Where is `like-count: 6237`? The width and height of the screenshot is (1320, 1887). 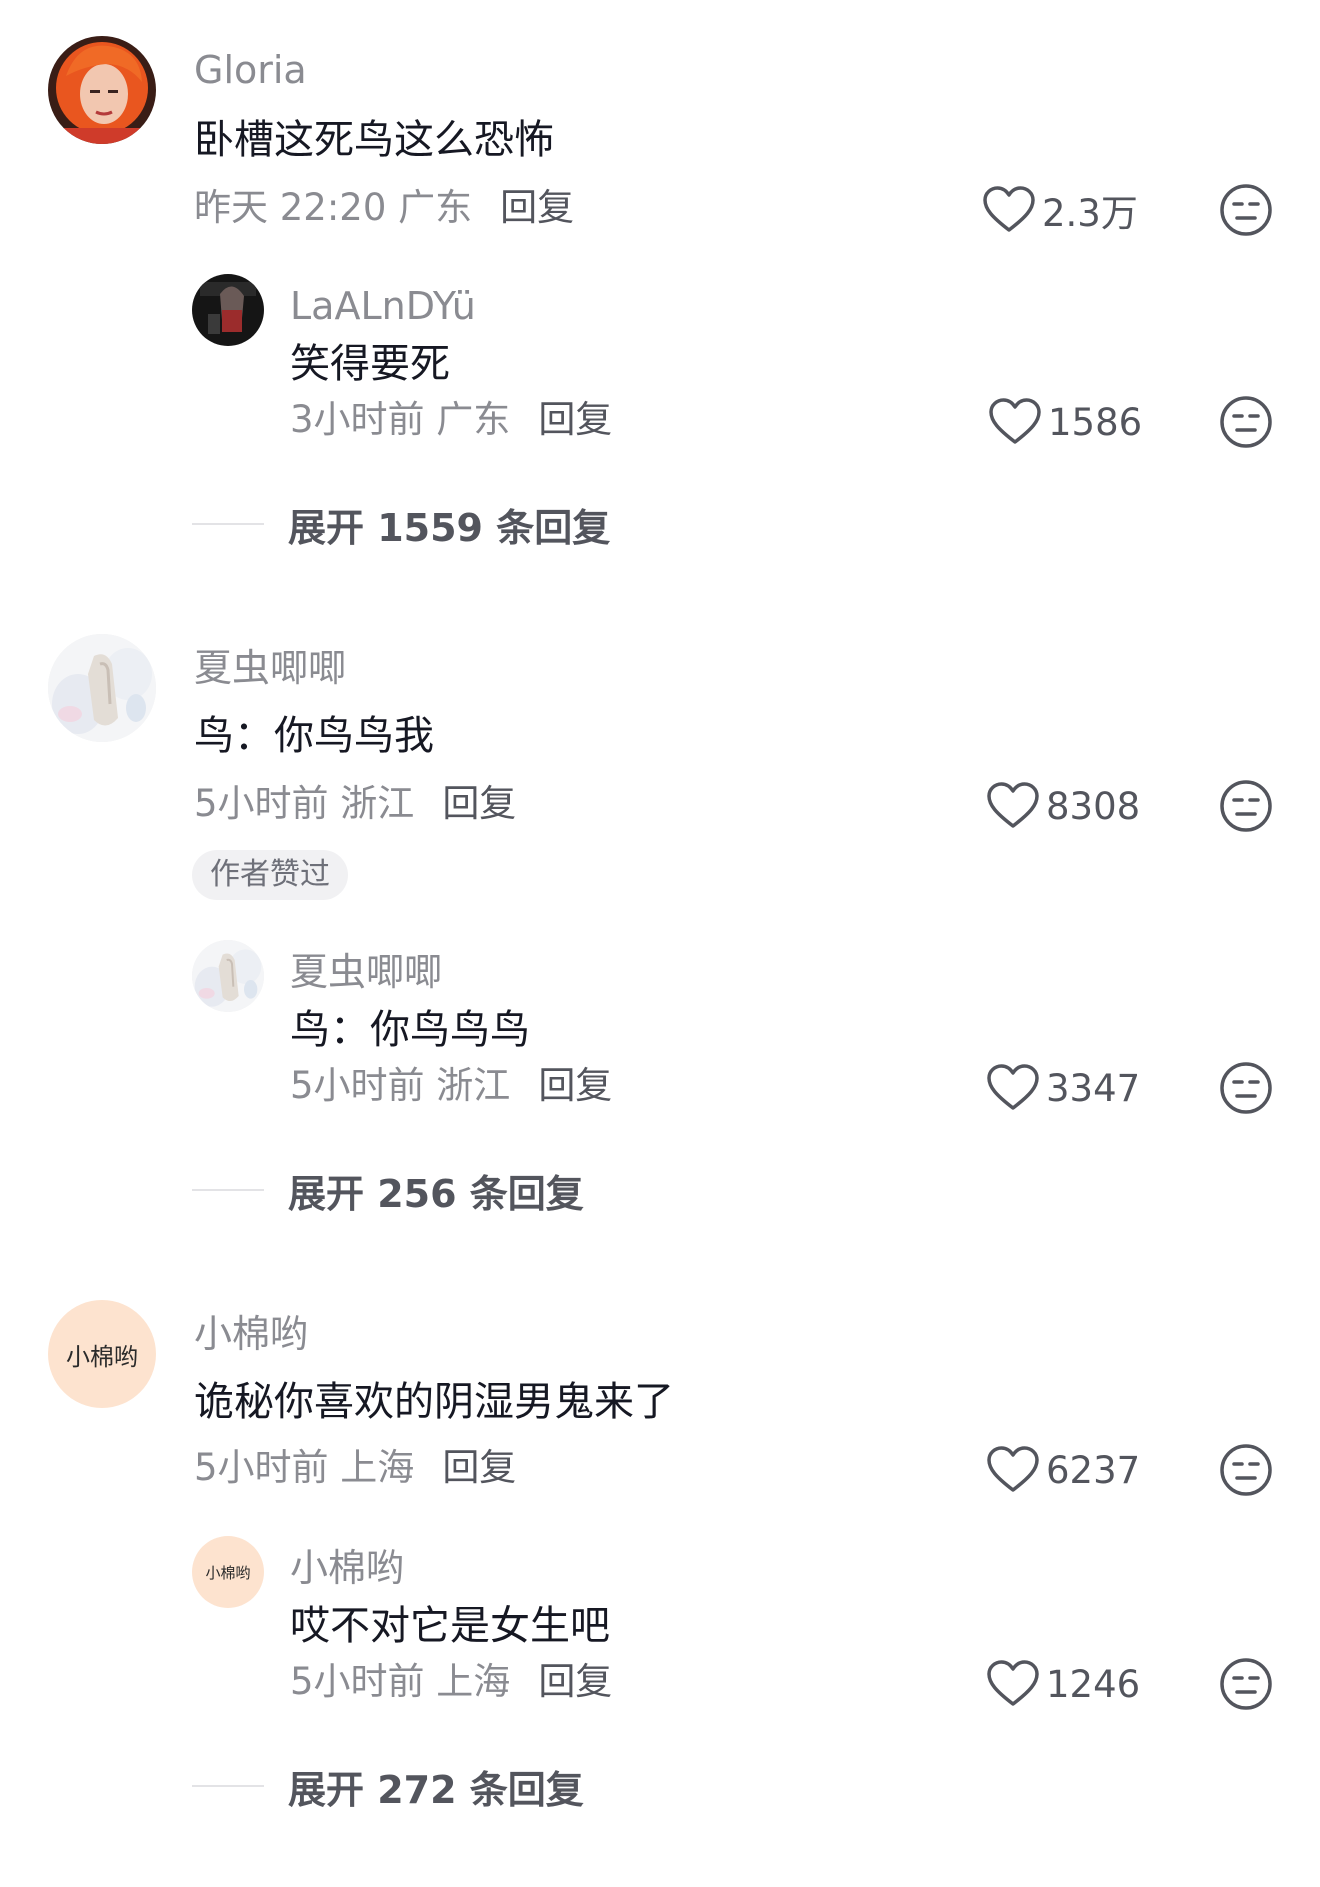
like-count: 6237 is located at coordinates (1093, 1470).